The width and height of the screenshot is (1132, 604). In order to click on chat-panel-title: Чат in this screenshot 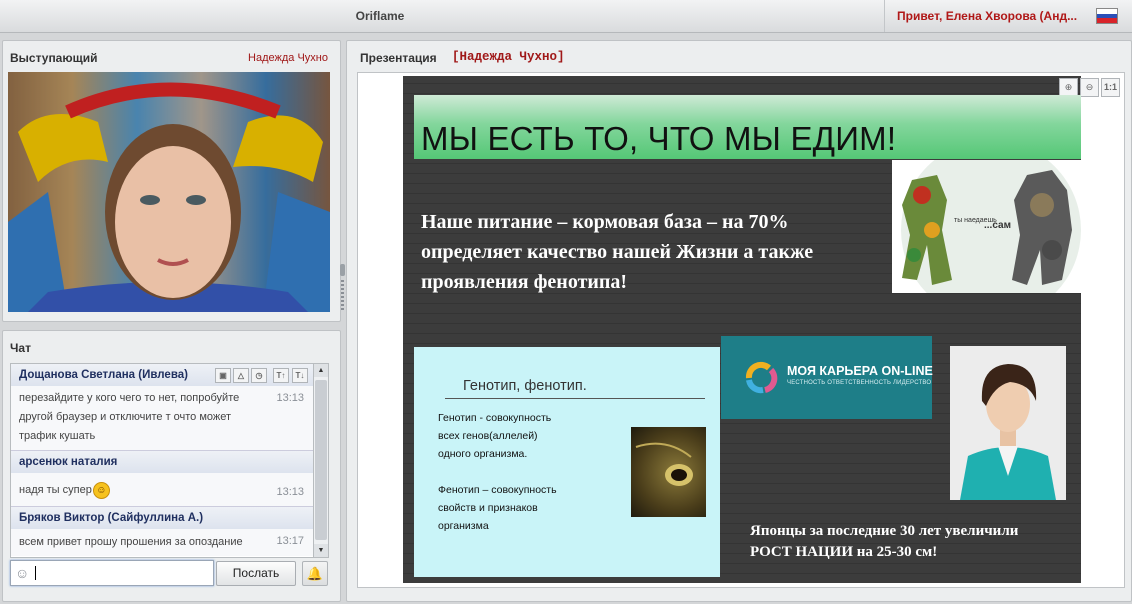, I will do `click(20, 348)`.